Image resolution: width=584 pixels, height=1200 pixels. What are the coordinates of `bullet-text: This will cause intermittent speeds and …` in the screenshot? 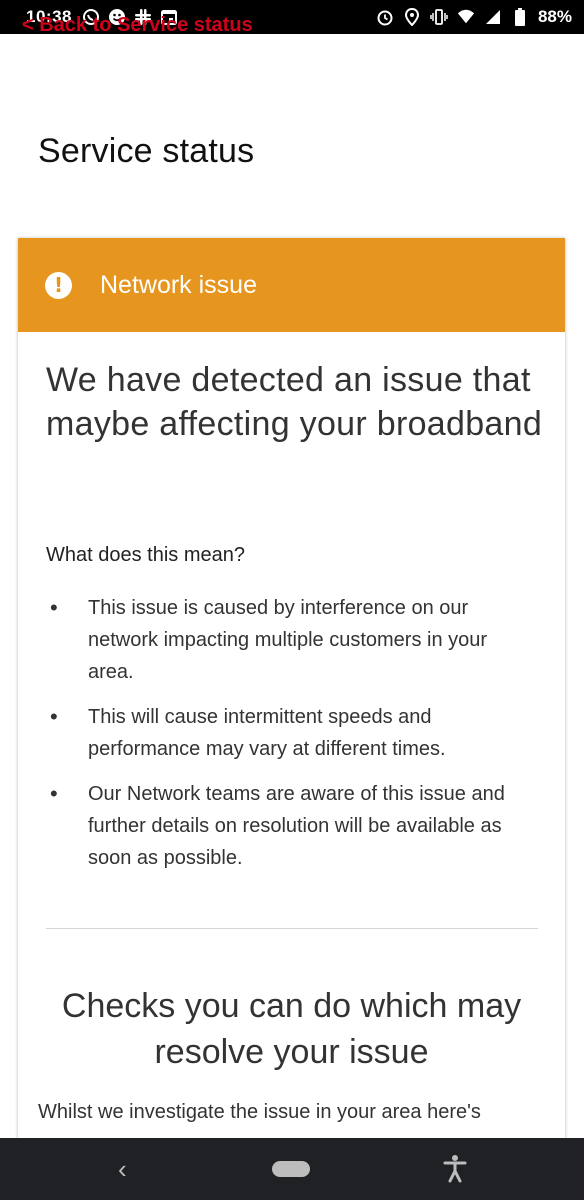 It's located at (267, 733).